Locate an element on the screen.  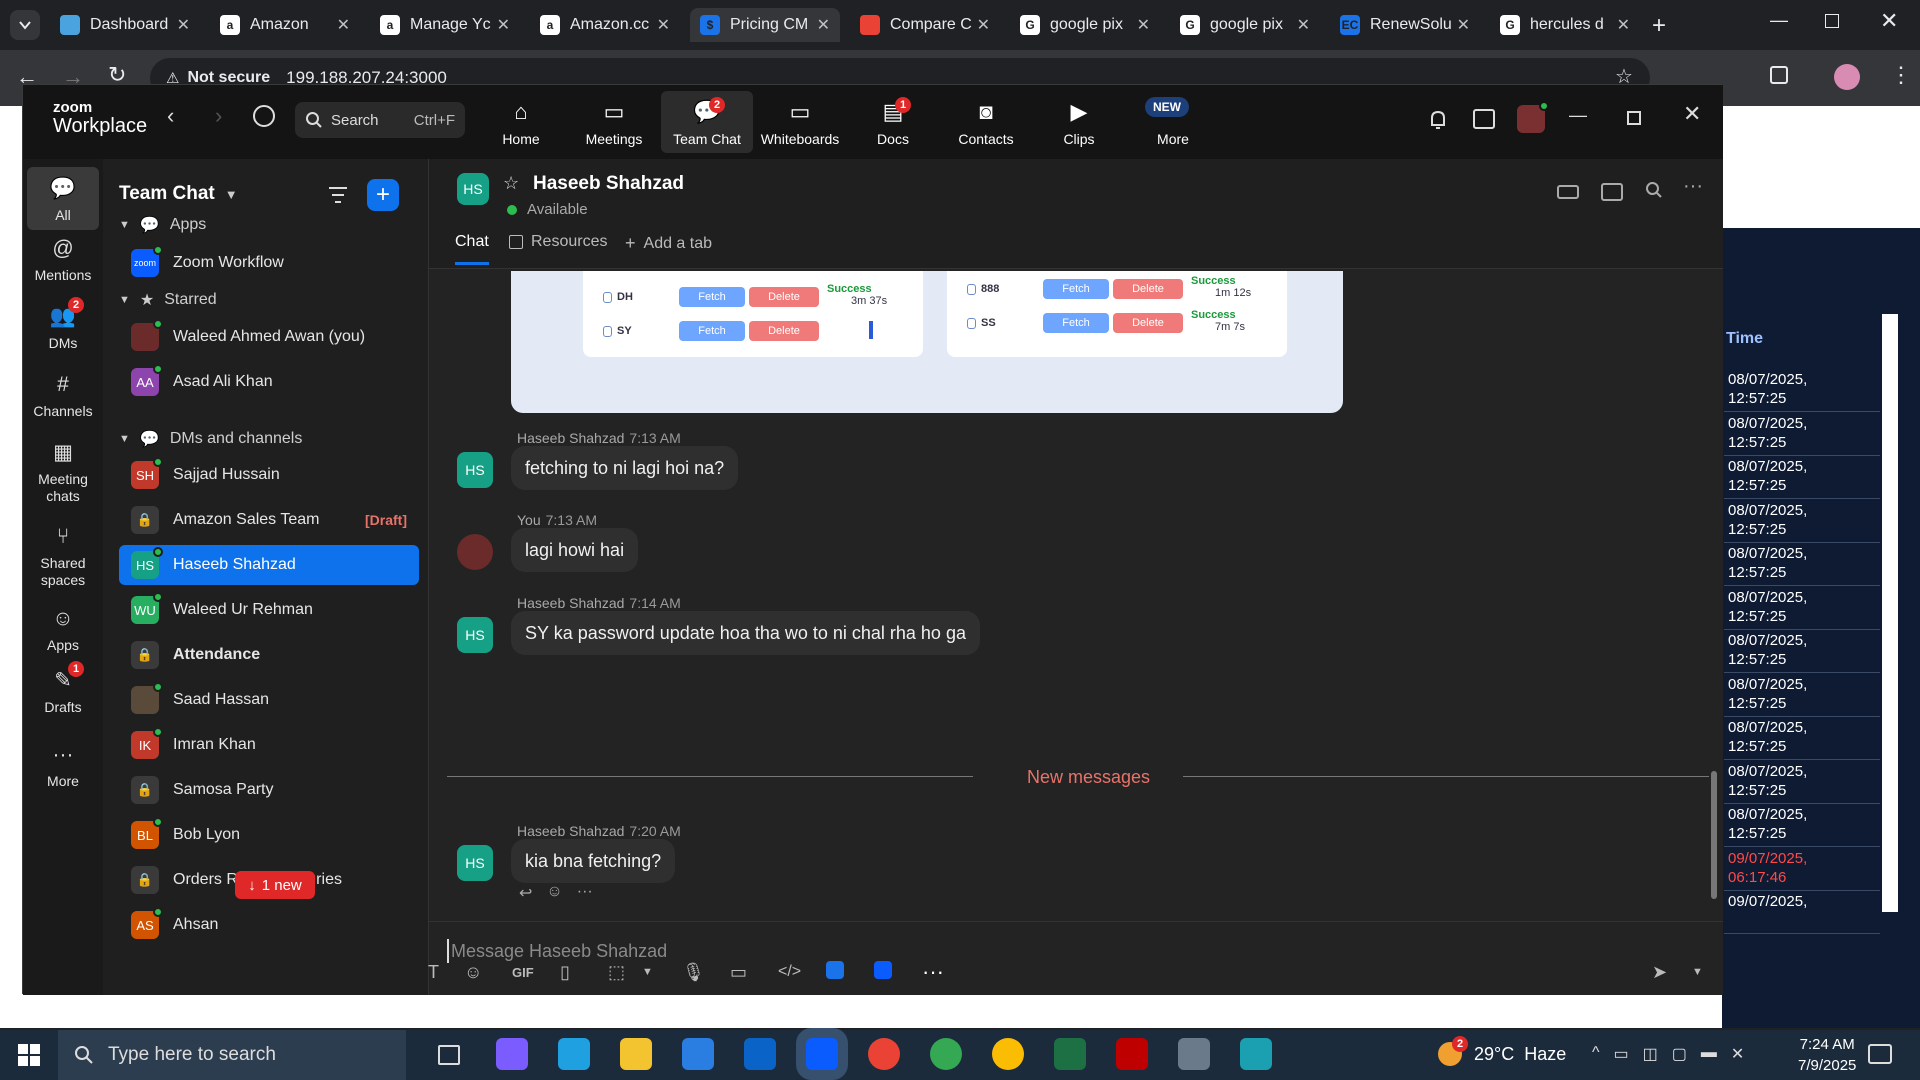
browser-tab: Ghercules d ✕ is located at coordinates (1565, 25).